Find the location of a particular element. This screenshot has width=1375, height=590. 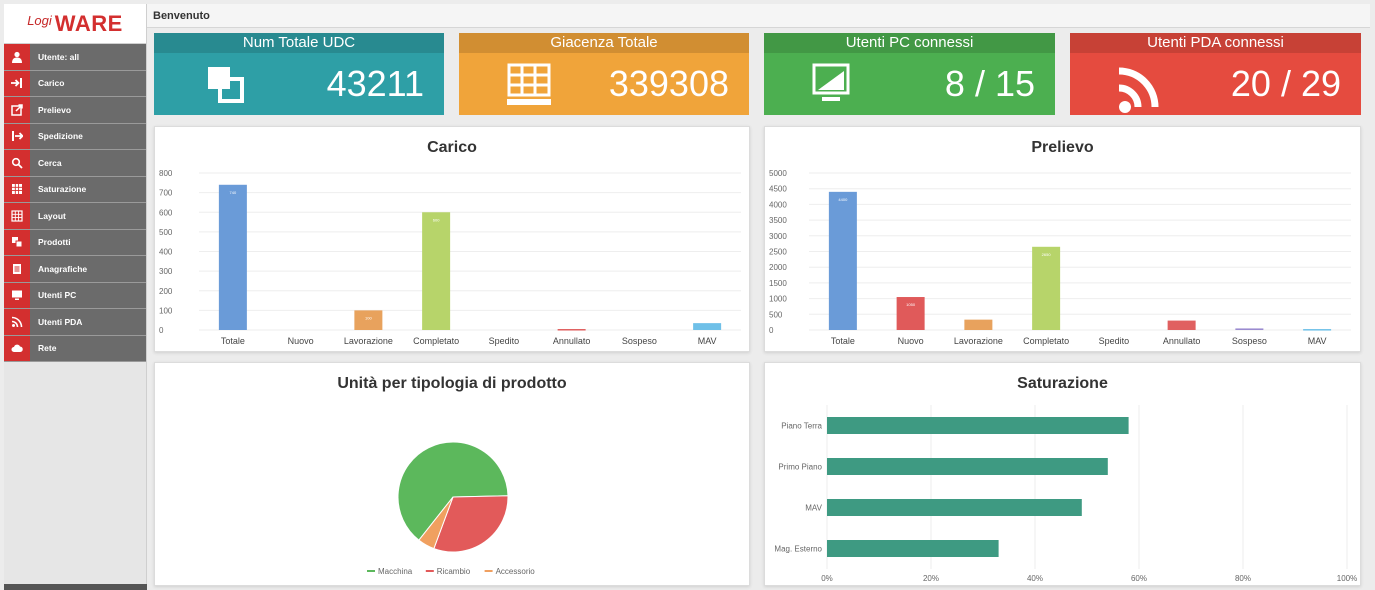

y-tick-label: 400 is located at coordinates (166, 252).